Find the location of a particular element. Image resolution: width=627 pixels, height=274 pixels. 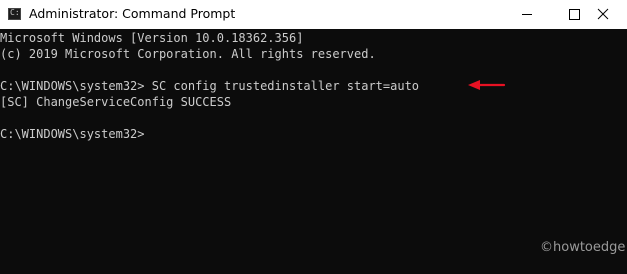

console-prompt-line: C:\WINDOWS\system32> is located at coordinates (72, 134).